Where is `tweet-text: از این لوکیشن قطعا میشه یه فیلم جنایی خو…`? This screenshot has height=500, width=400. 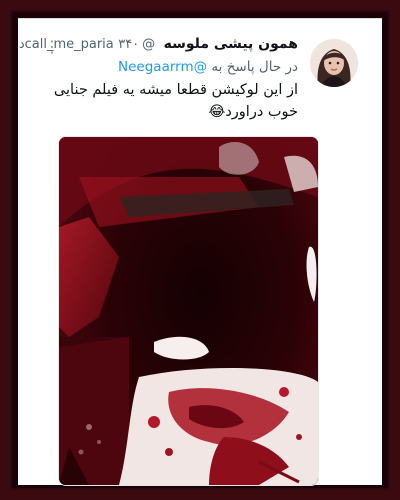
tweet-text: از این لوکیشن قطعا میشه یه فیلم جنایی خو… is located at coordinates (175, 101).